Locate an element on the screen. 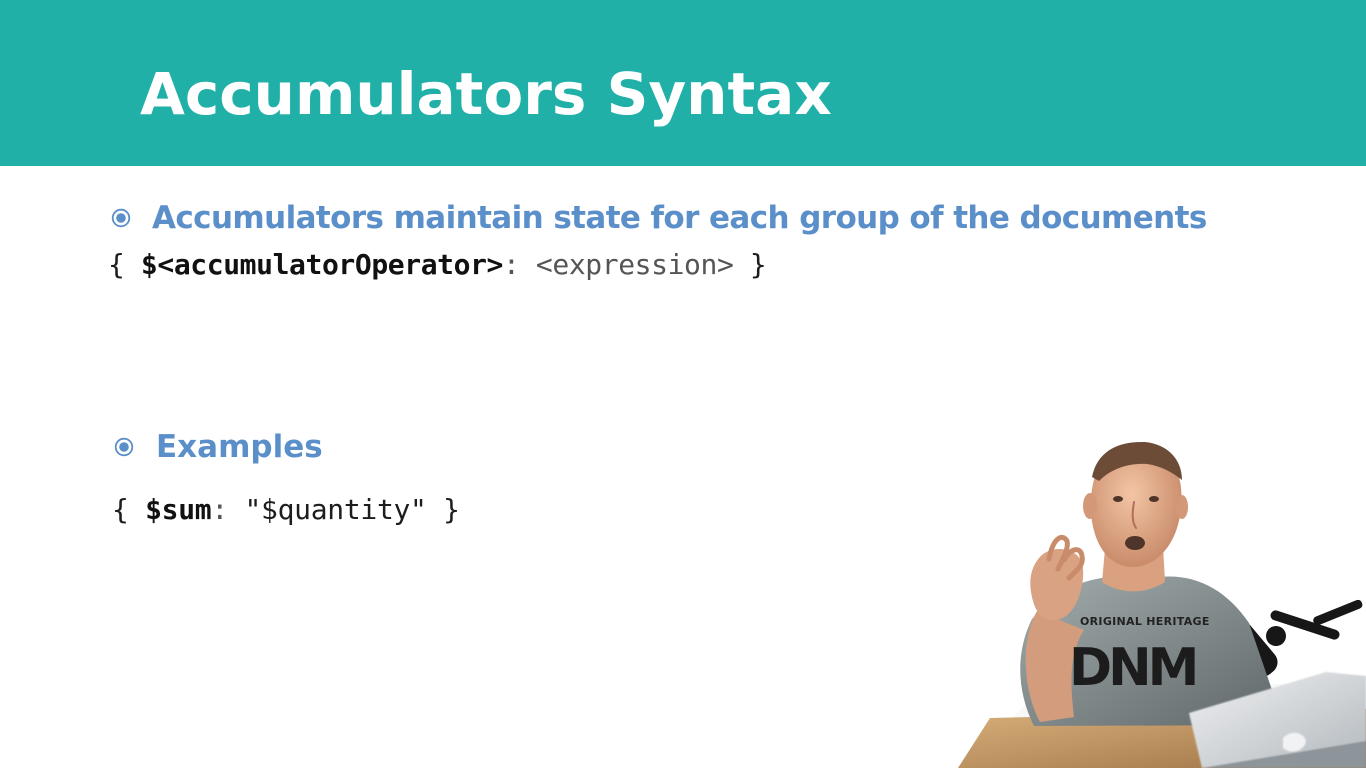 This screenshot has width=1366, height=768. code-operator: $sum is located at coordinates (178, 509).